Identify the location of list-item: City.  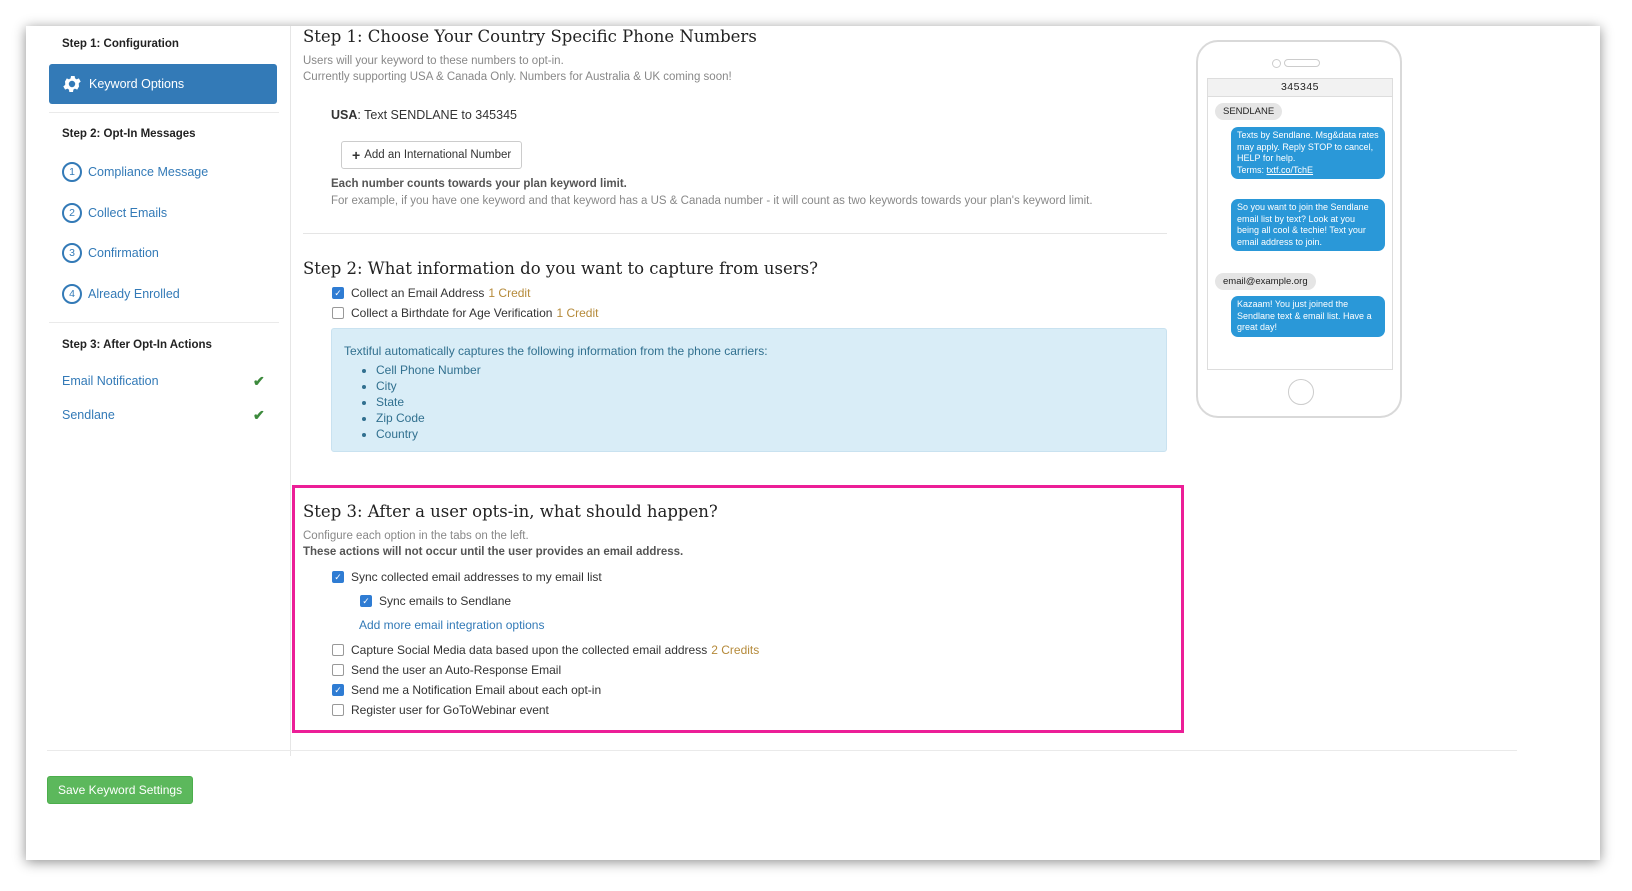
(765, 386).